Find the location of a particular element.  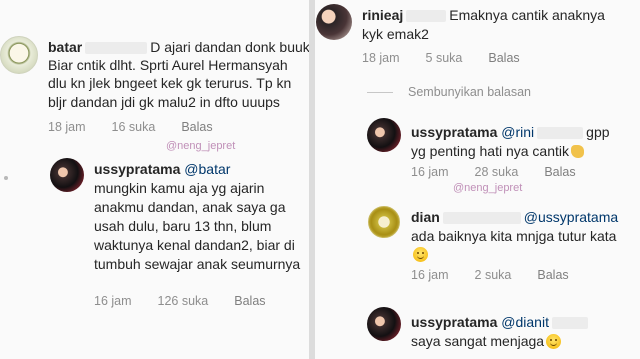

comment-line-1: batar D ajari dandan donk buuk is located at coordinates (179, 47).